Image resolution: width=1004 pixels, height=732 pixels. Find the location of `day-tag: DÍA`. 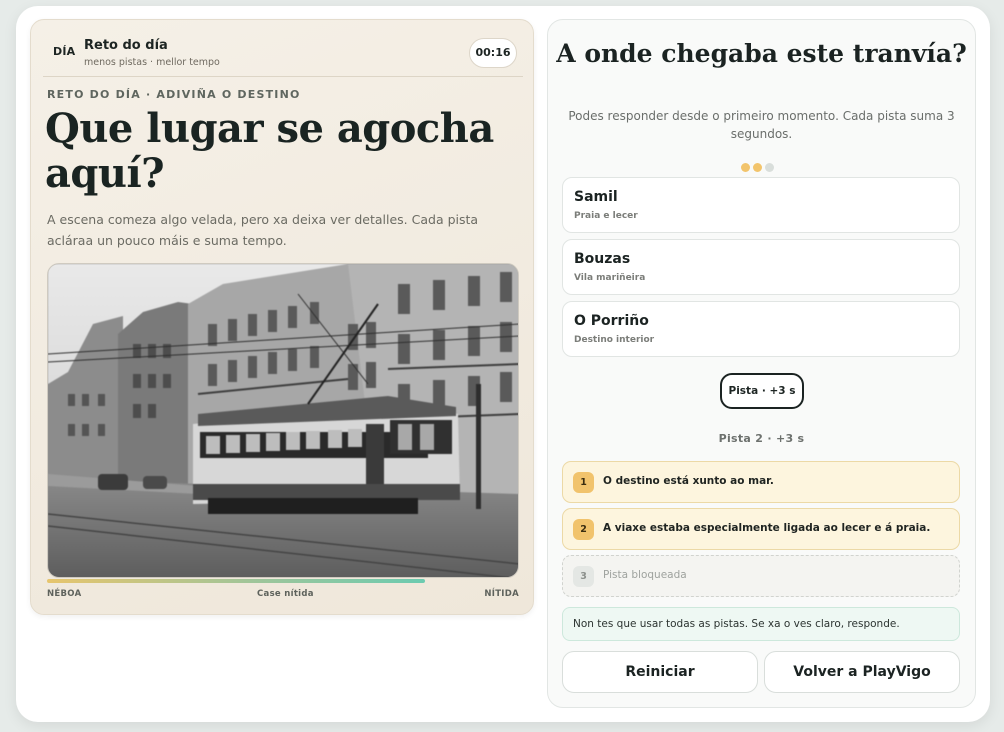

day-tag: DÍA is located at coordinates (64, 51).